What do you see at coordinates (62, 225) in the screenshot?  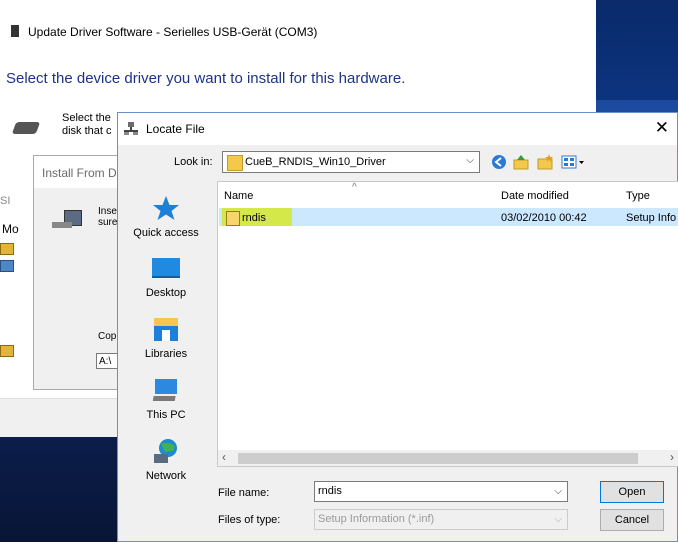 I see `floppy-drive-icon` at bounding box center [62, 225].